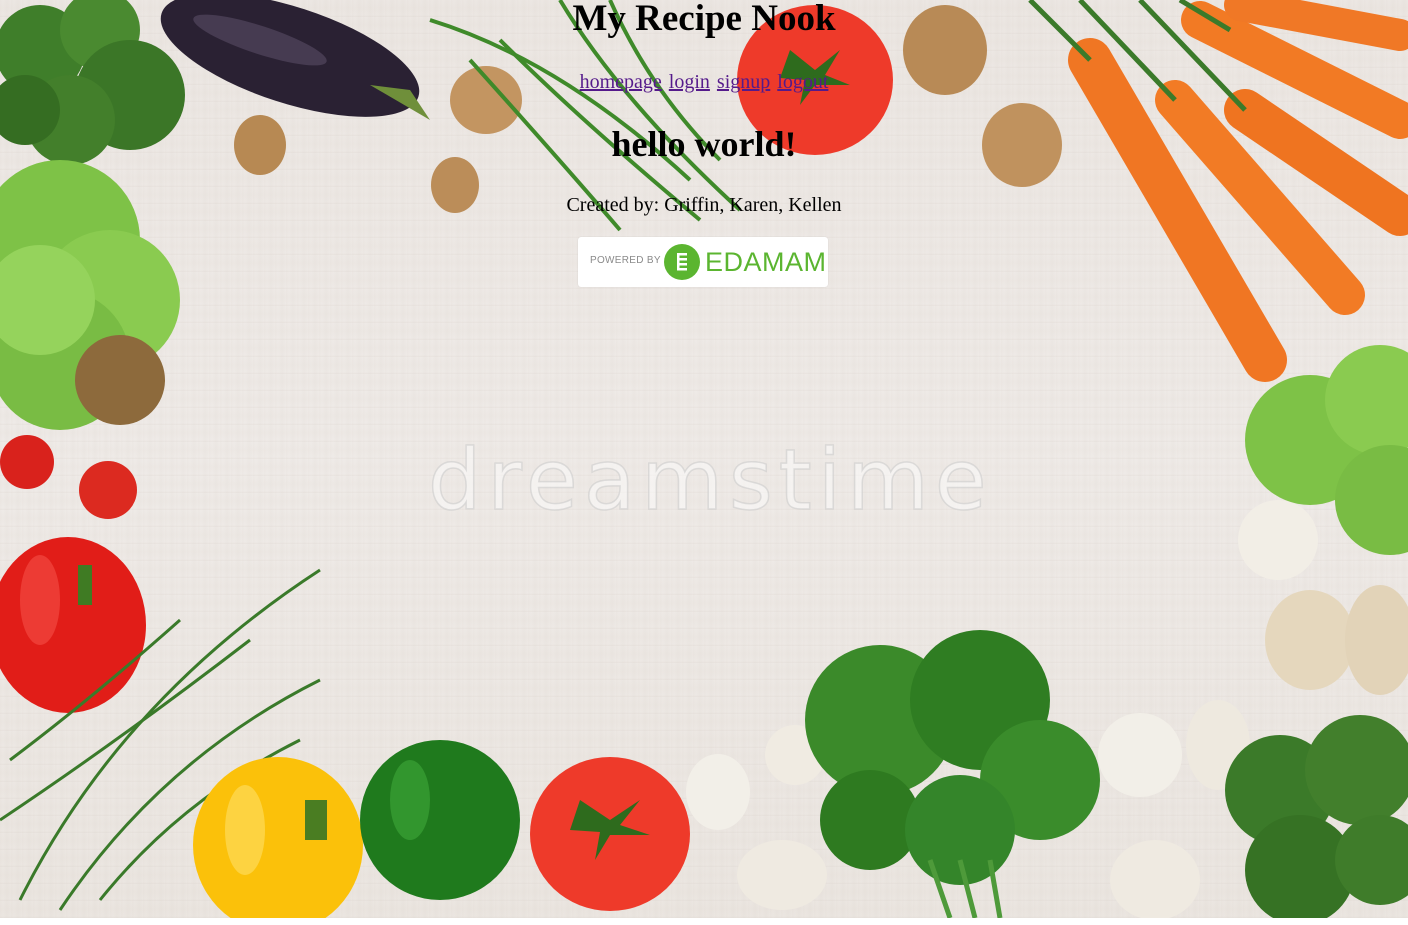  What do you see at coordinates (952, 774) in the screenshot?
I see `parsley` at bounding box center [952, 774].